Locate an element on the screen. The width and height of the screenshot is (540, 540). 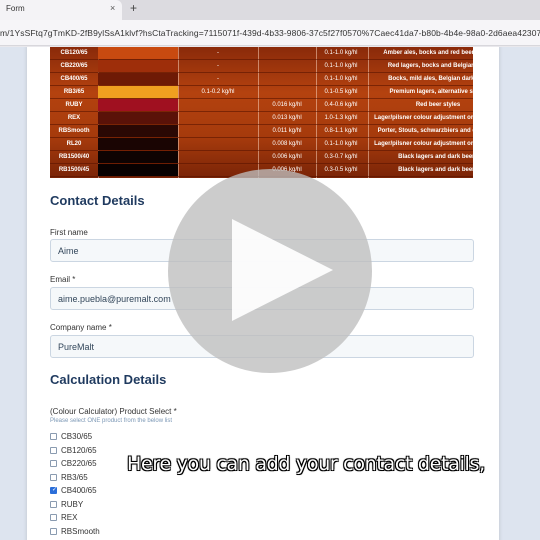
product-name-cell: RL20 is located at coordinates (74, 144).